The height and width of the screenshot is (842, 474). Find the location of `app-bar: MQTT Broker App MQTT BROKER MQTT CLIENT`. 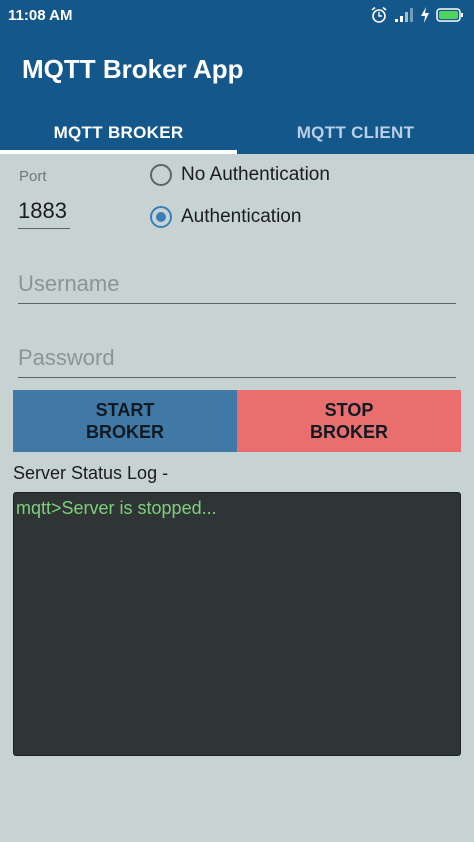

app-bar: MQTT Broker App MQTT BROKER MQTT CLIENT is located at coordinates (237, 93).